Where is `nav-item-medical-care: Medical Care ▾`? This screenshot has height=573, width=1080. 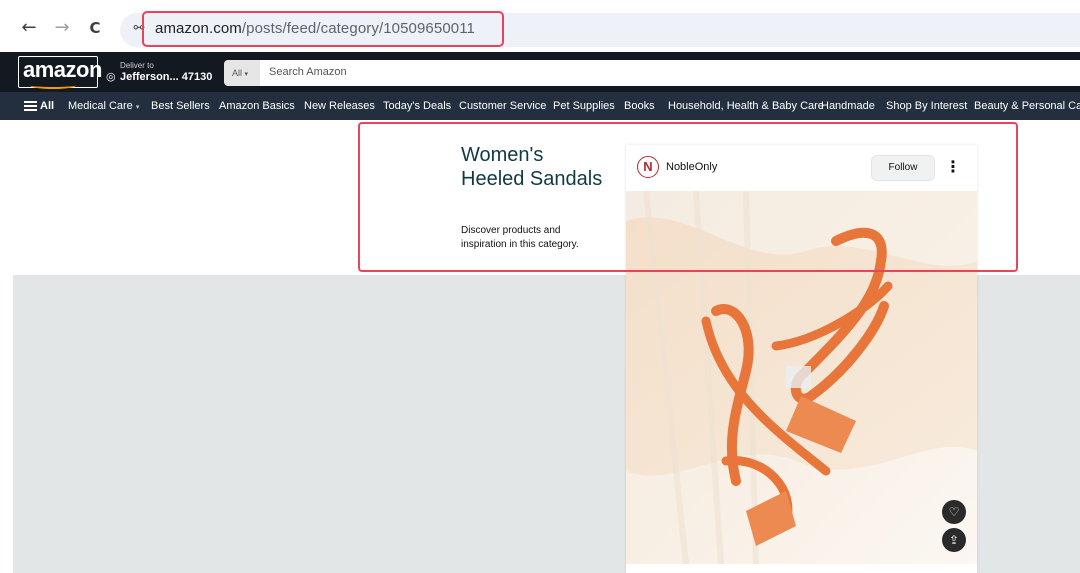
nav-item-medical-care: Medical Care ▾ is located at coordinates (103, 106).